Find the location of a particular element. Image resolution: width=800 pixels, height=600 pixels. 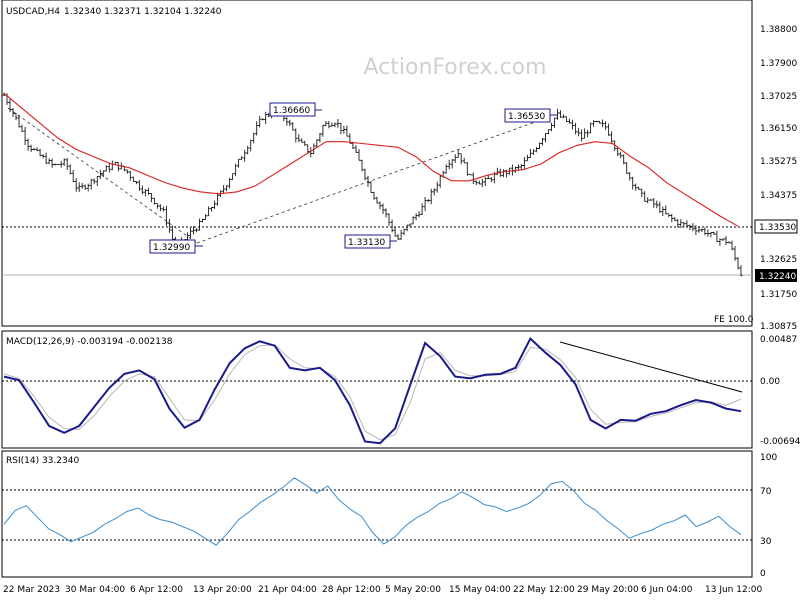

macd-ytick-label: 0.00 is located at coordinates (770, 382).